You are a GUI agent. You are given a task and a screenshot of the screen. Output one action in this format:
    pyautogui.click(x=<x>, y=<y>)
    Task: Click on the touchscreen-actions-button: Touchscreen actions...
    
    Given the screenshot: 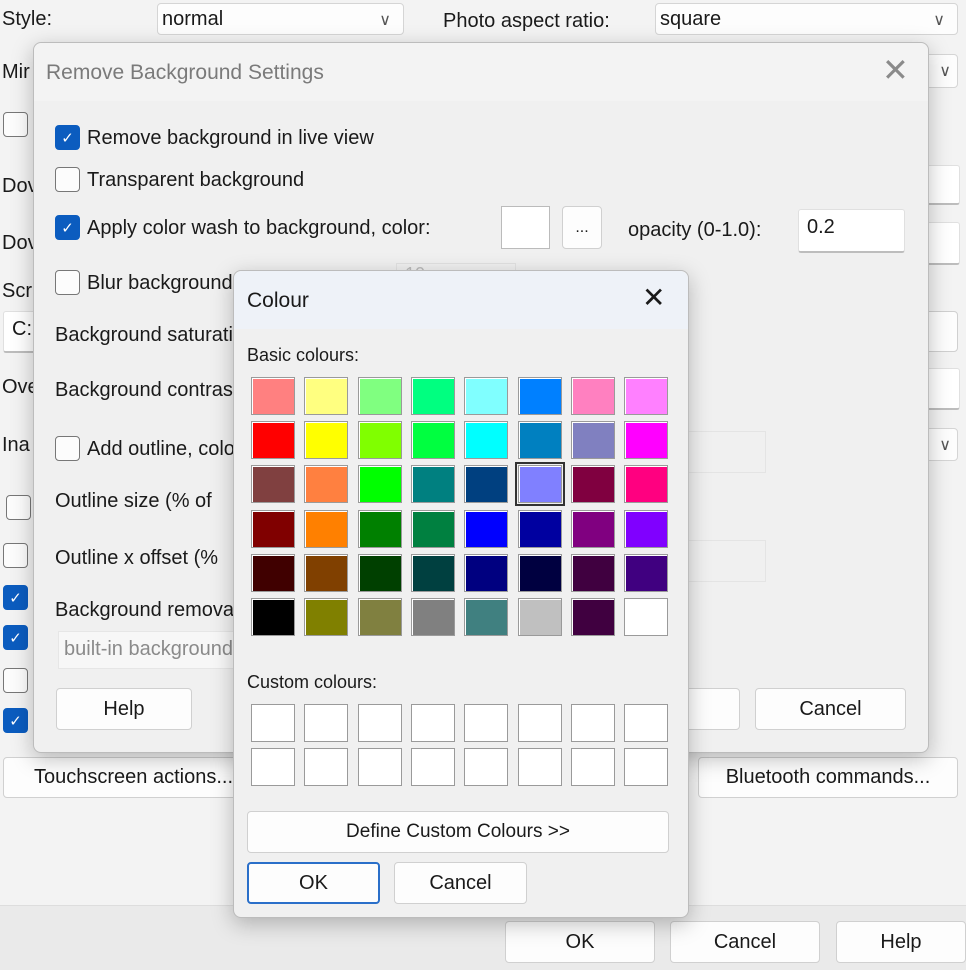 What is the action you would take?
    pyautogui.click(x=123, y=777)
    